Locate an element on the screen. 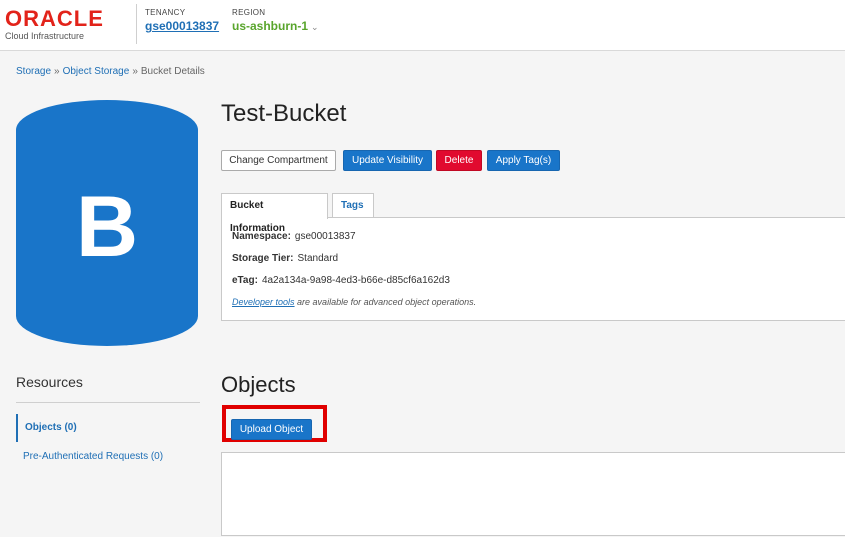  change-compartment-button: Change Compartment is located at coordinates (278, 160).